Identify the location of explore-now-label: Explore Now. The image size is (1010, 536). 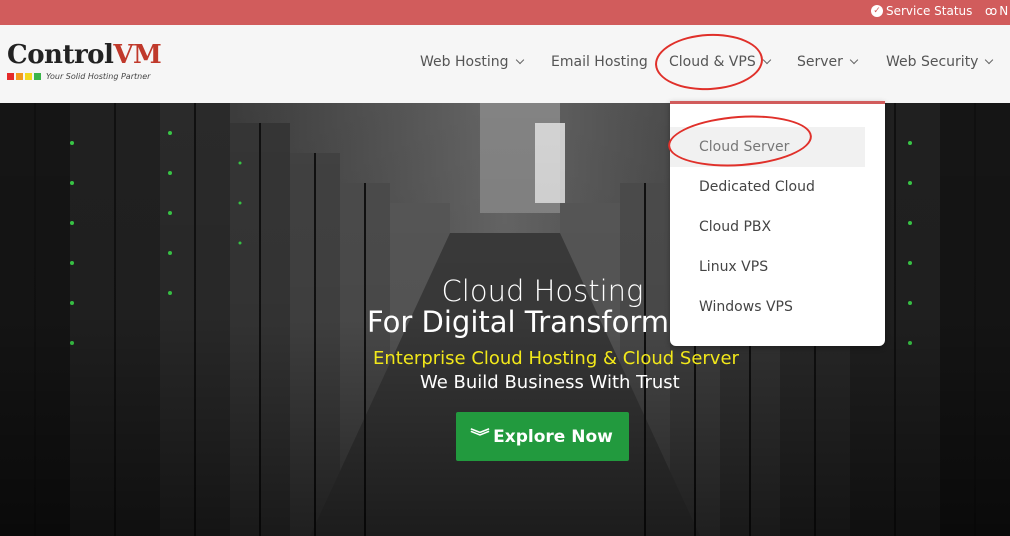
(553, 436).